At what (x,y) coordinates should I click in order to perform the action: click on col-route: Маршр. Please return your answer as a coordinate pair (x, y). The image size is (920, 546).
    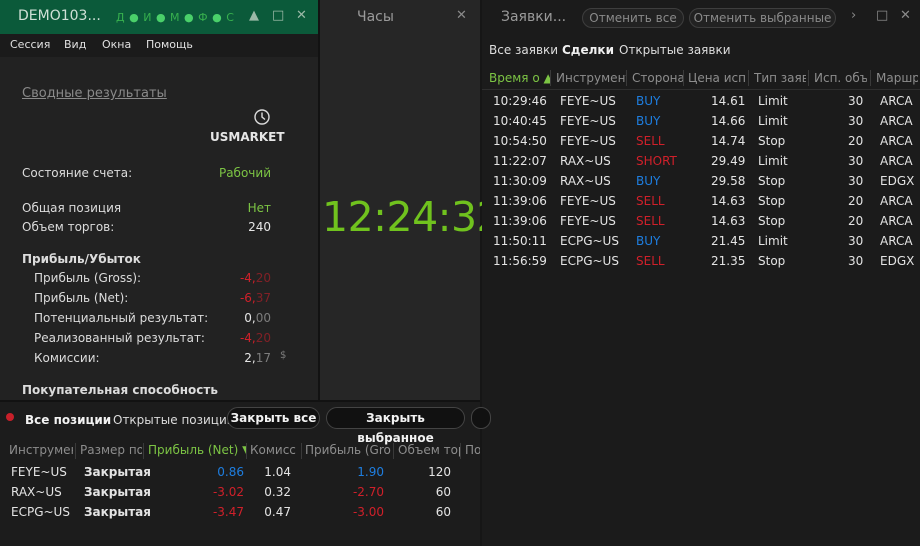
    Looking at the image, I should click on (897, 78).